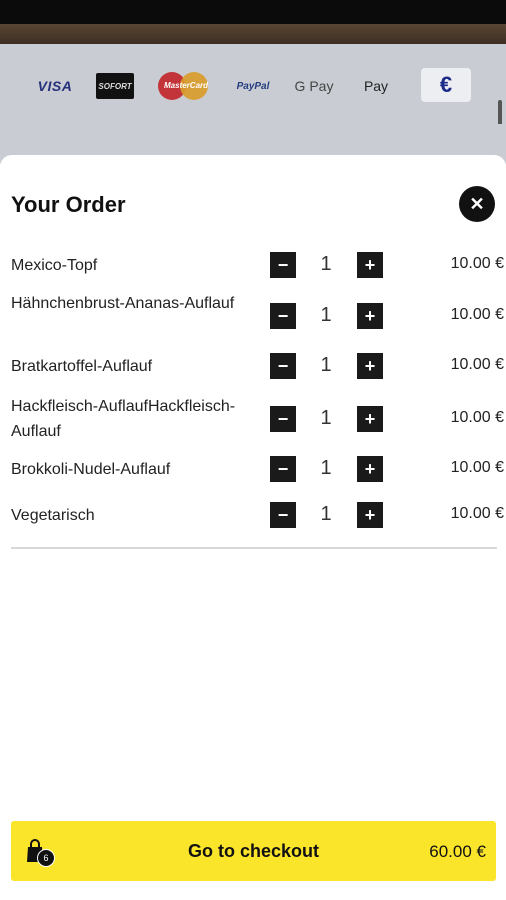 Image resolution: width=506 pixels, height=900 pixels. I want to click on item-name: Brokkoli-Nudel-Auflauf, so click(91, 469).